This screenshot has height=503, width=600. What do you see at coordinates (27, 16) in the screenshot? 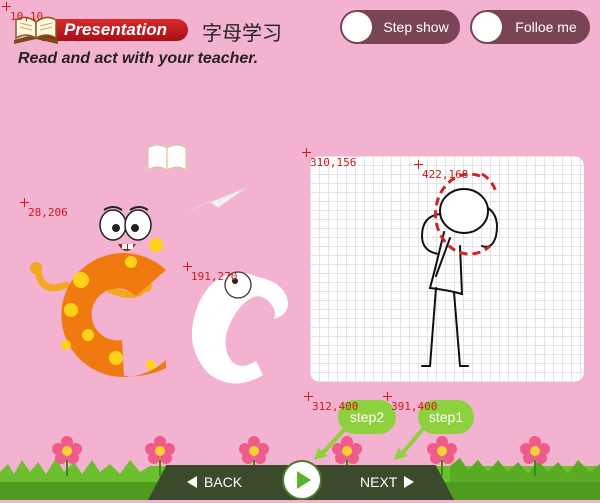
I see `coord-label: 10,10` at bounding box center [27, 16].